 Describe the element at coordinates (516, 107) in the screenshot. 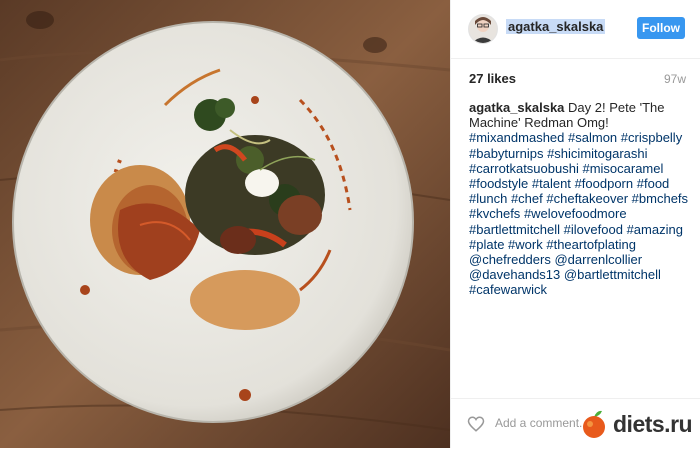

I see `caption-username: agatka_skalska` at that location.